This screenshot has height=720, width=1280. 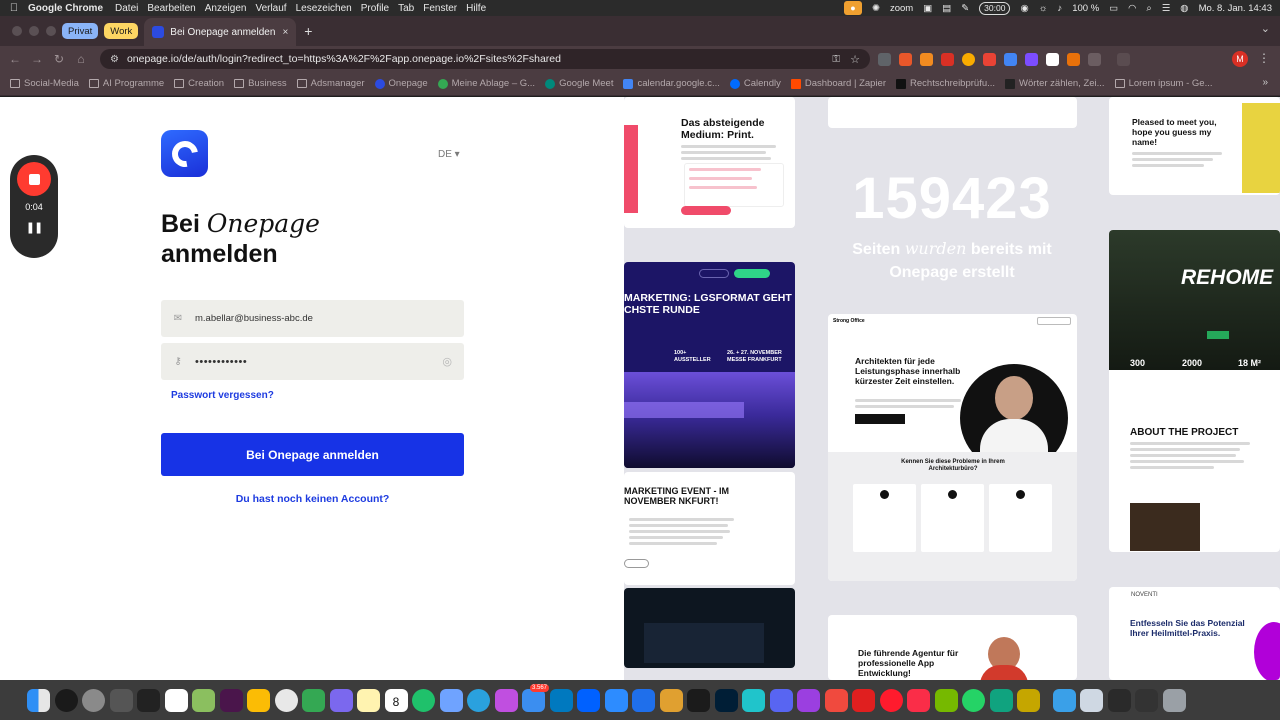 What do you see at coordinates (1174, 700) in the screenshot?
I see `trash-icon` at bounding box center [1174, 700].